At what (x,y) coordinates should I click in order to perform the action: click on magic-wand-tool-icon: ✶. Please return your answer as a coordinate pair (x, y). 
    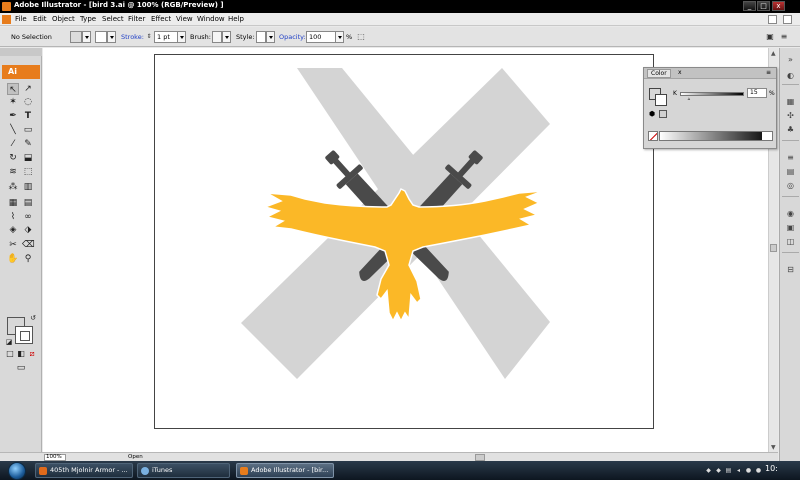
    Looking at the image, I should click on (13, 102).